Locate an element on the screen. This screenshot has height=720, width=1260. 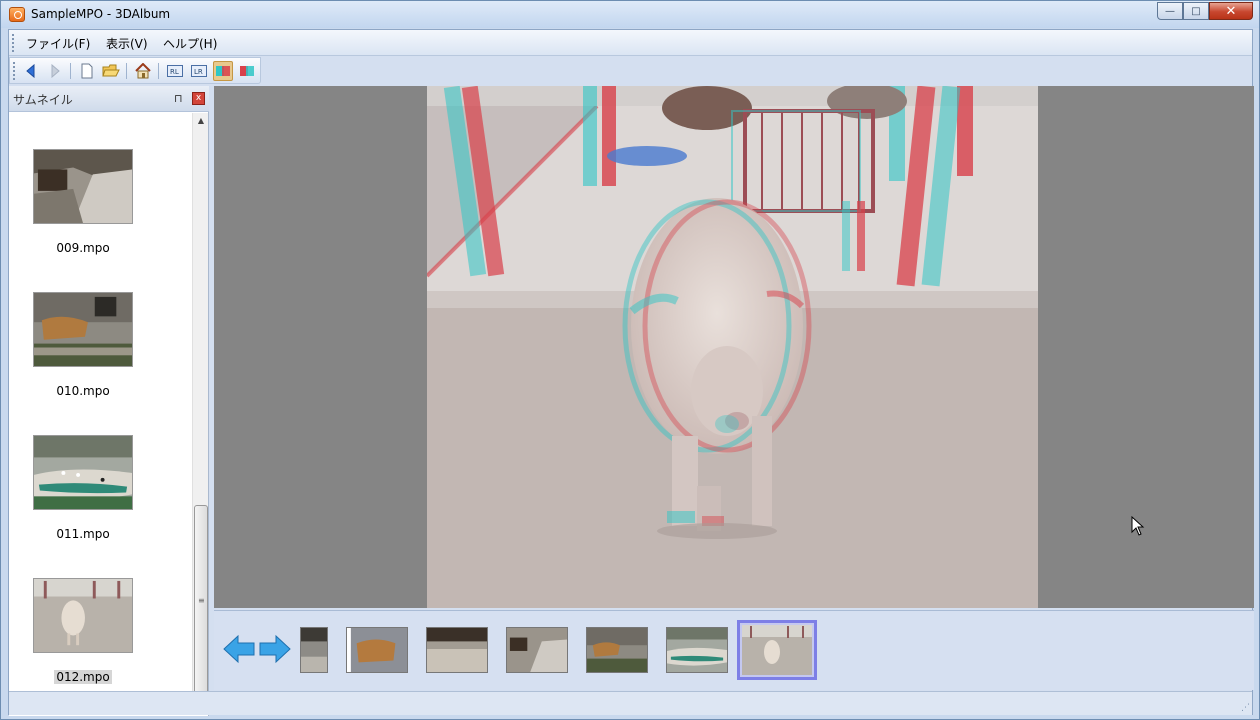
thumbnail-label: 011.mpo is located at coordinates (83, 534).